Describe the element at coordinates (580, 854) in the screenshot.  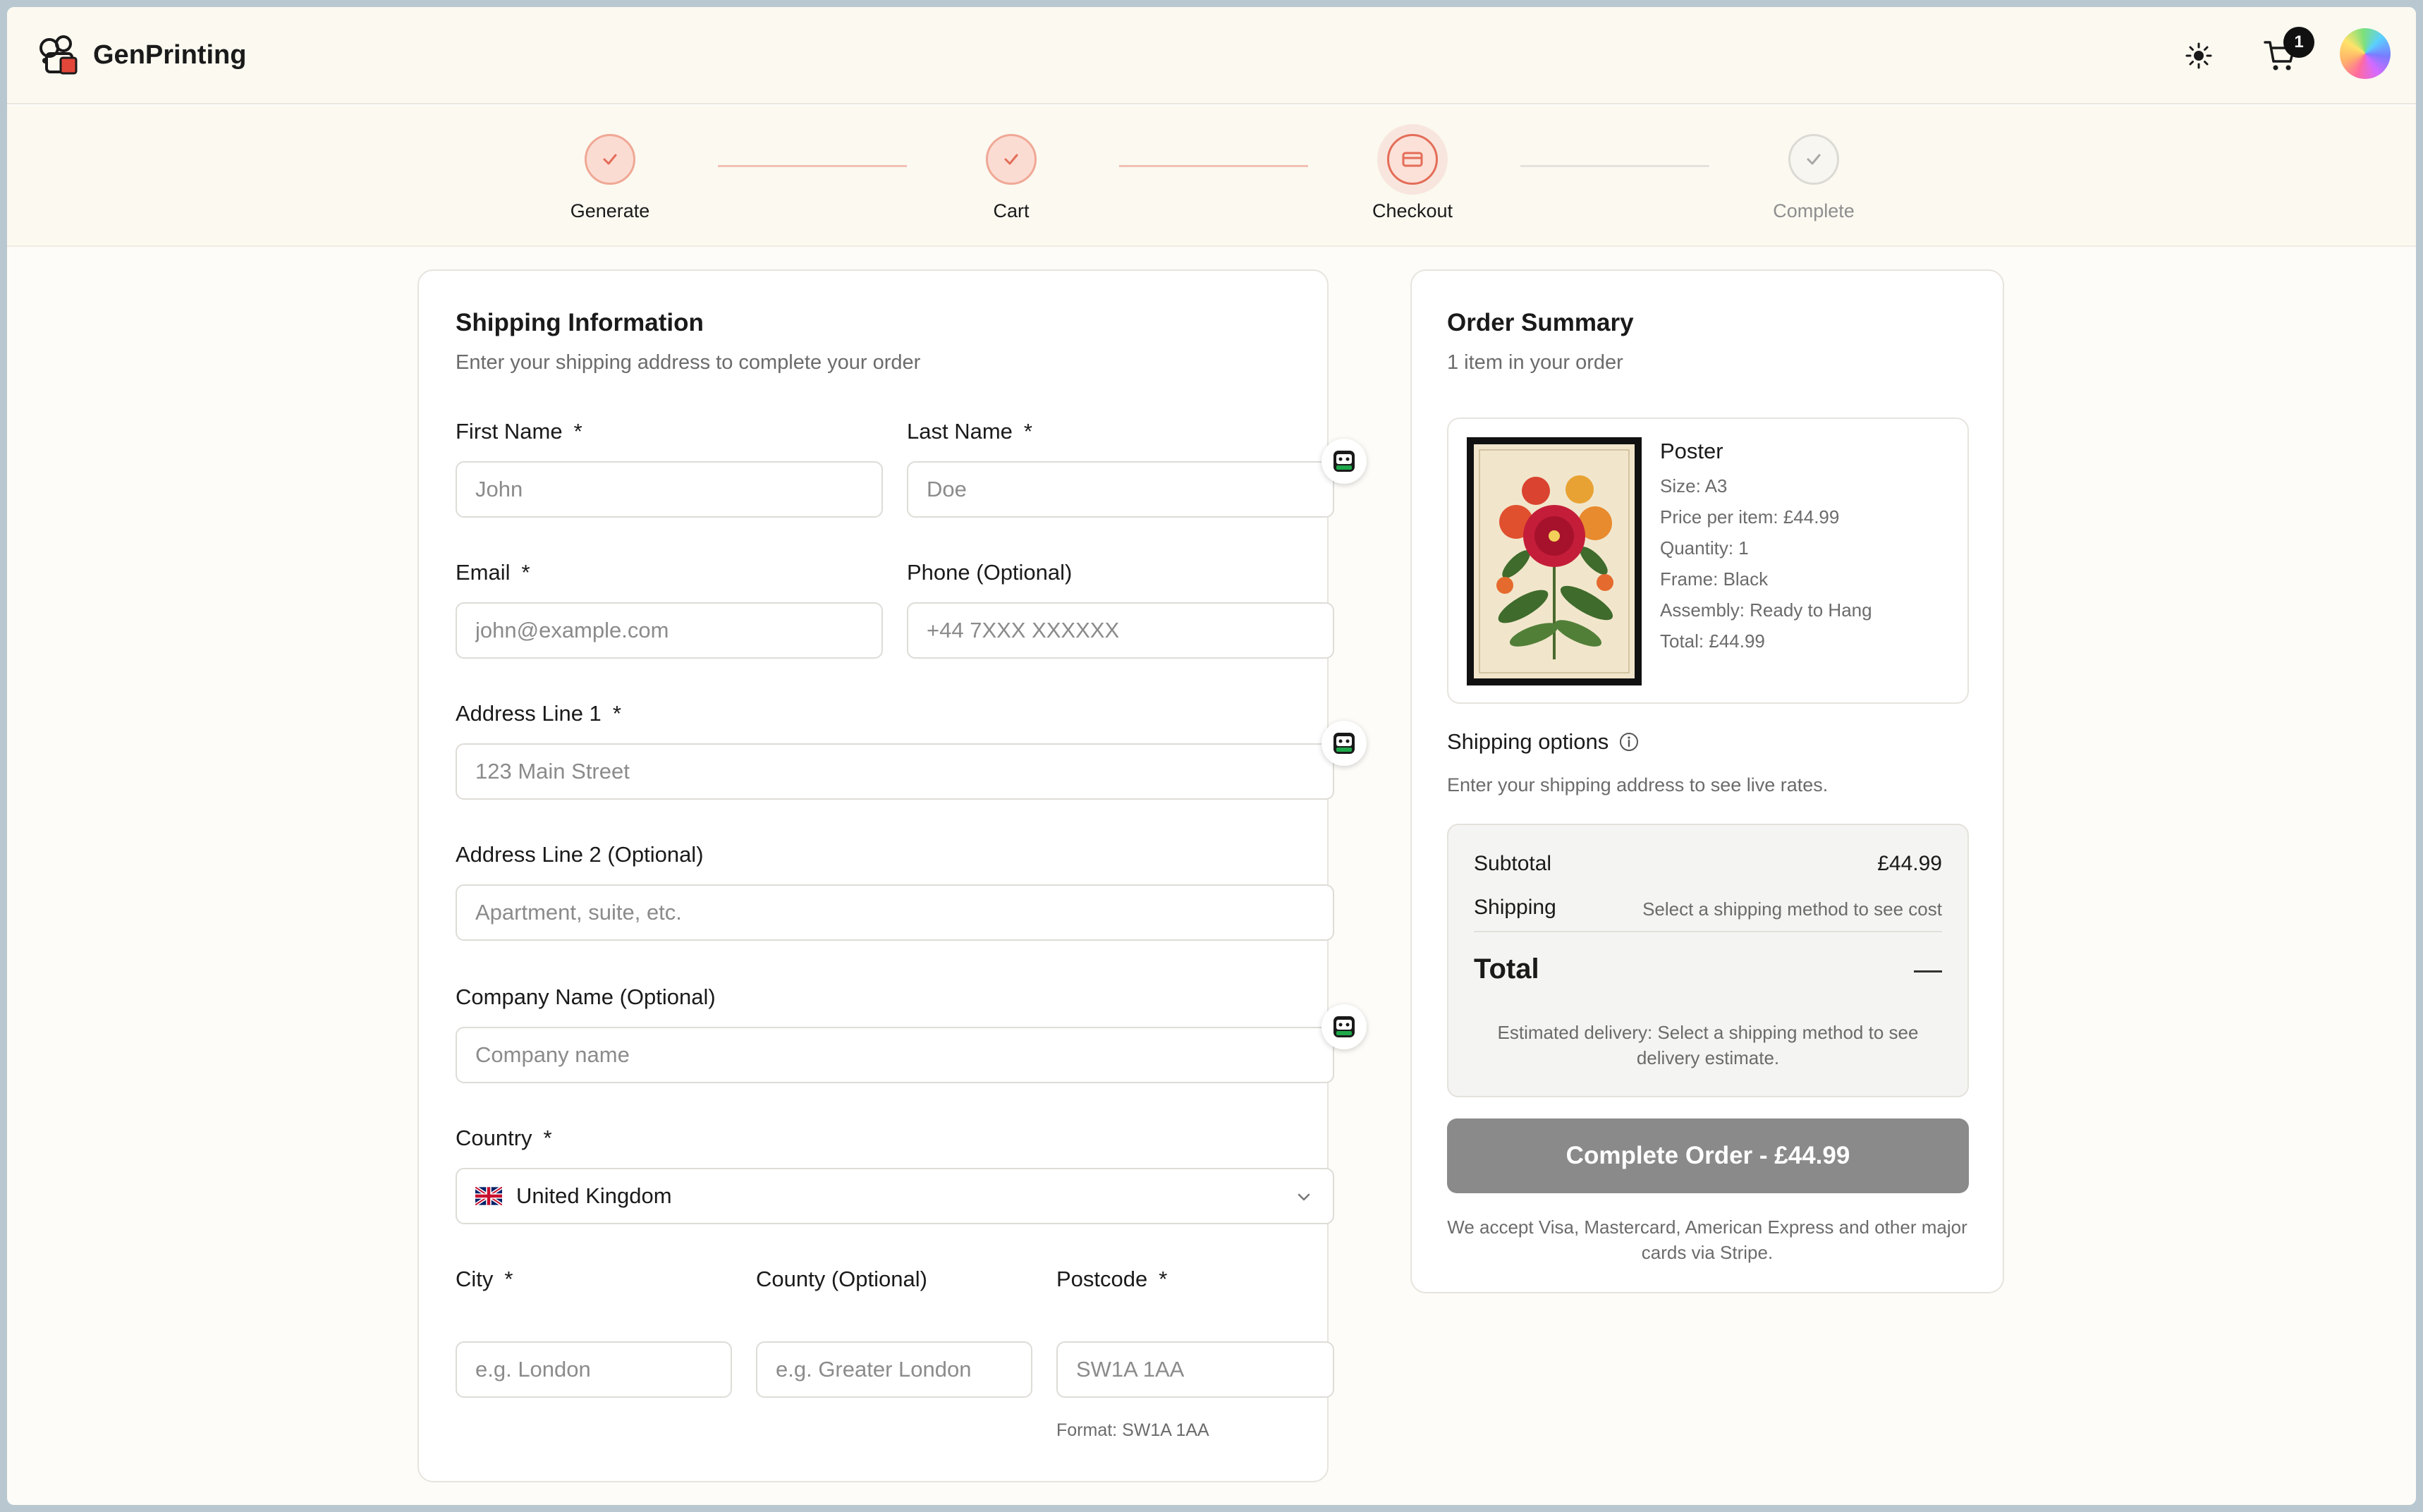
I see `address-line-2-label: Address Line 2 (Optional)` at that location.